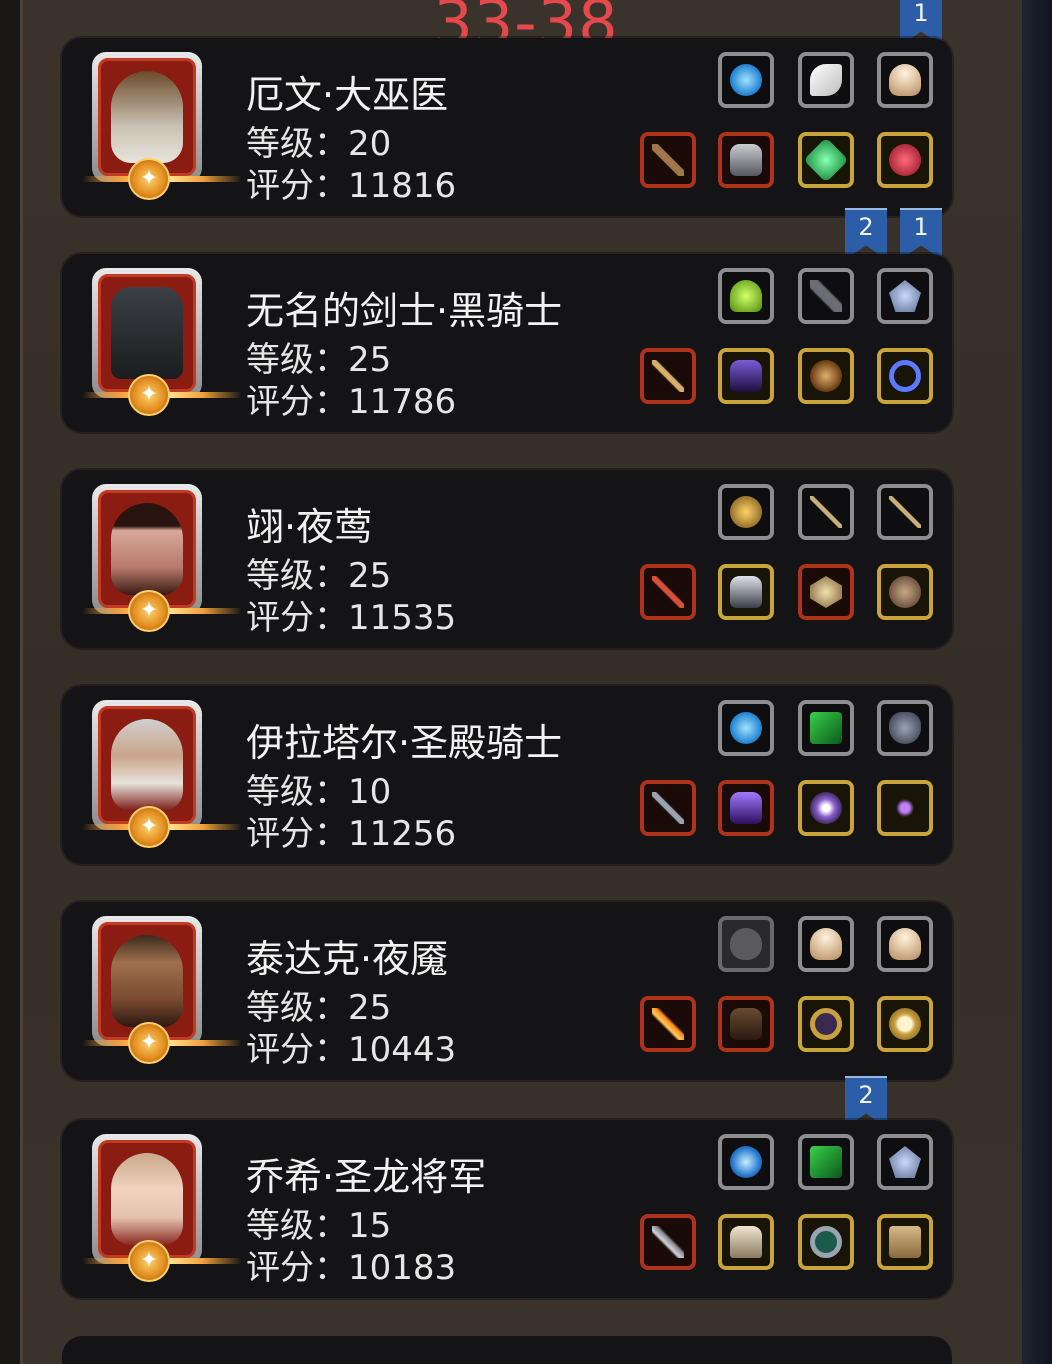 This screenshot has width=1052, height=1364. Describe the element at coordinates (507, 559) in the screenshot. I see `hero-card: ✦ 翊·夜莺 等级：25 评分：11535` at that location.